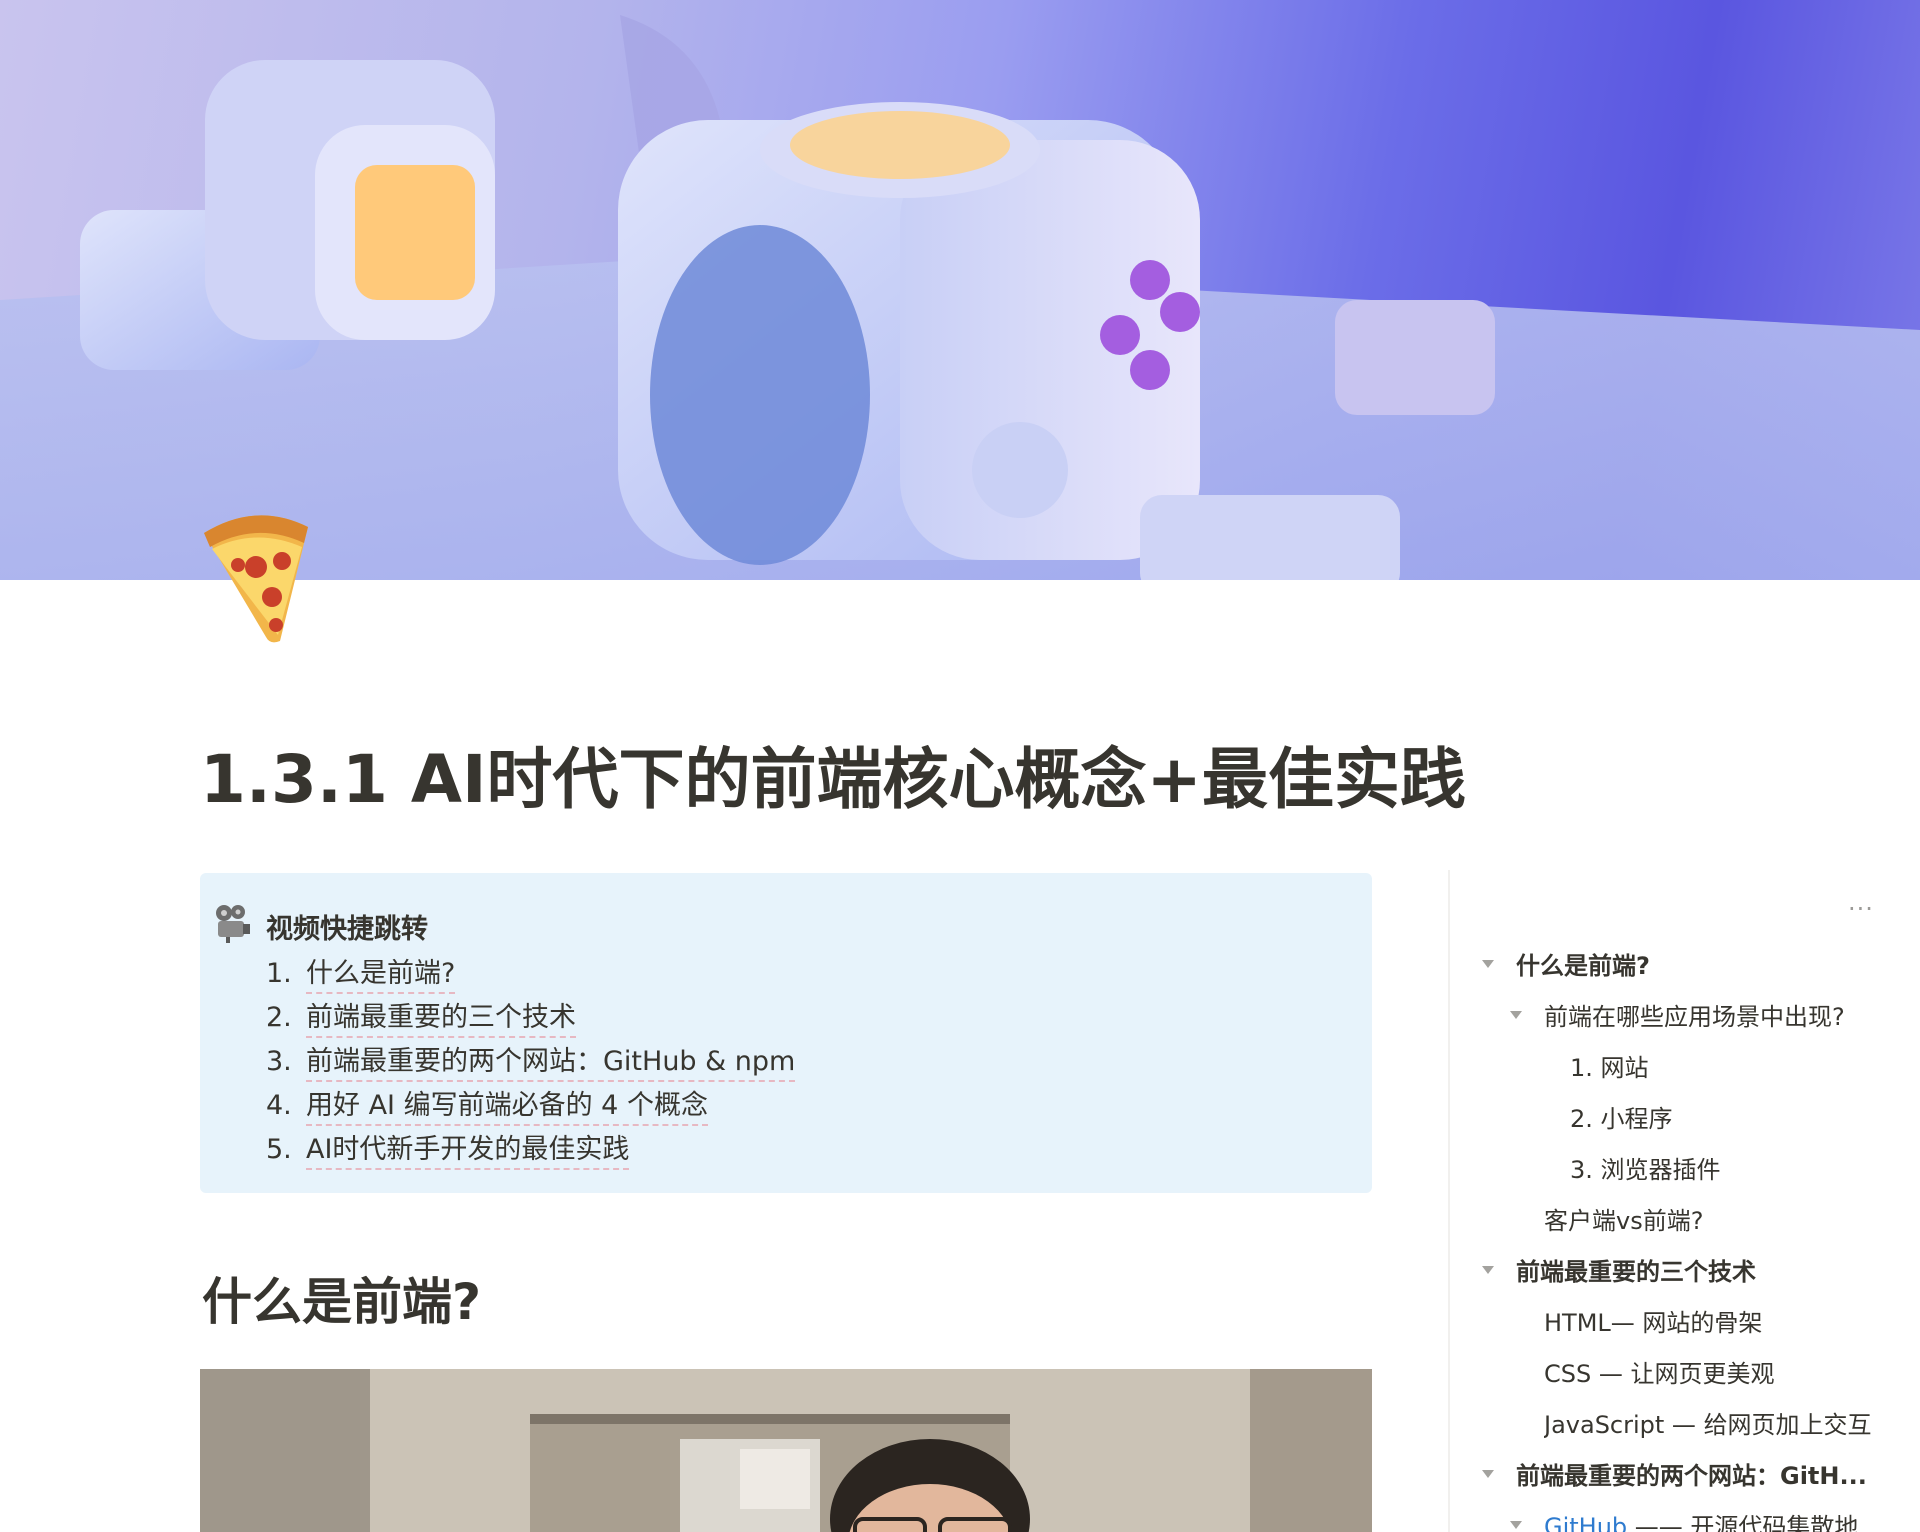 This screenshot has width=1920, height=1532. I want to click on list-item: 4. 用好 AI 编写前端必备的 4 个概念, so click(530, 1105).